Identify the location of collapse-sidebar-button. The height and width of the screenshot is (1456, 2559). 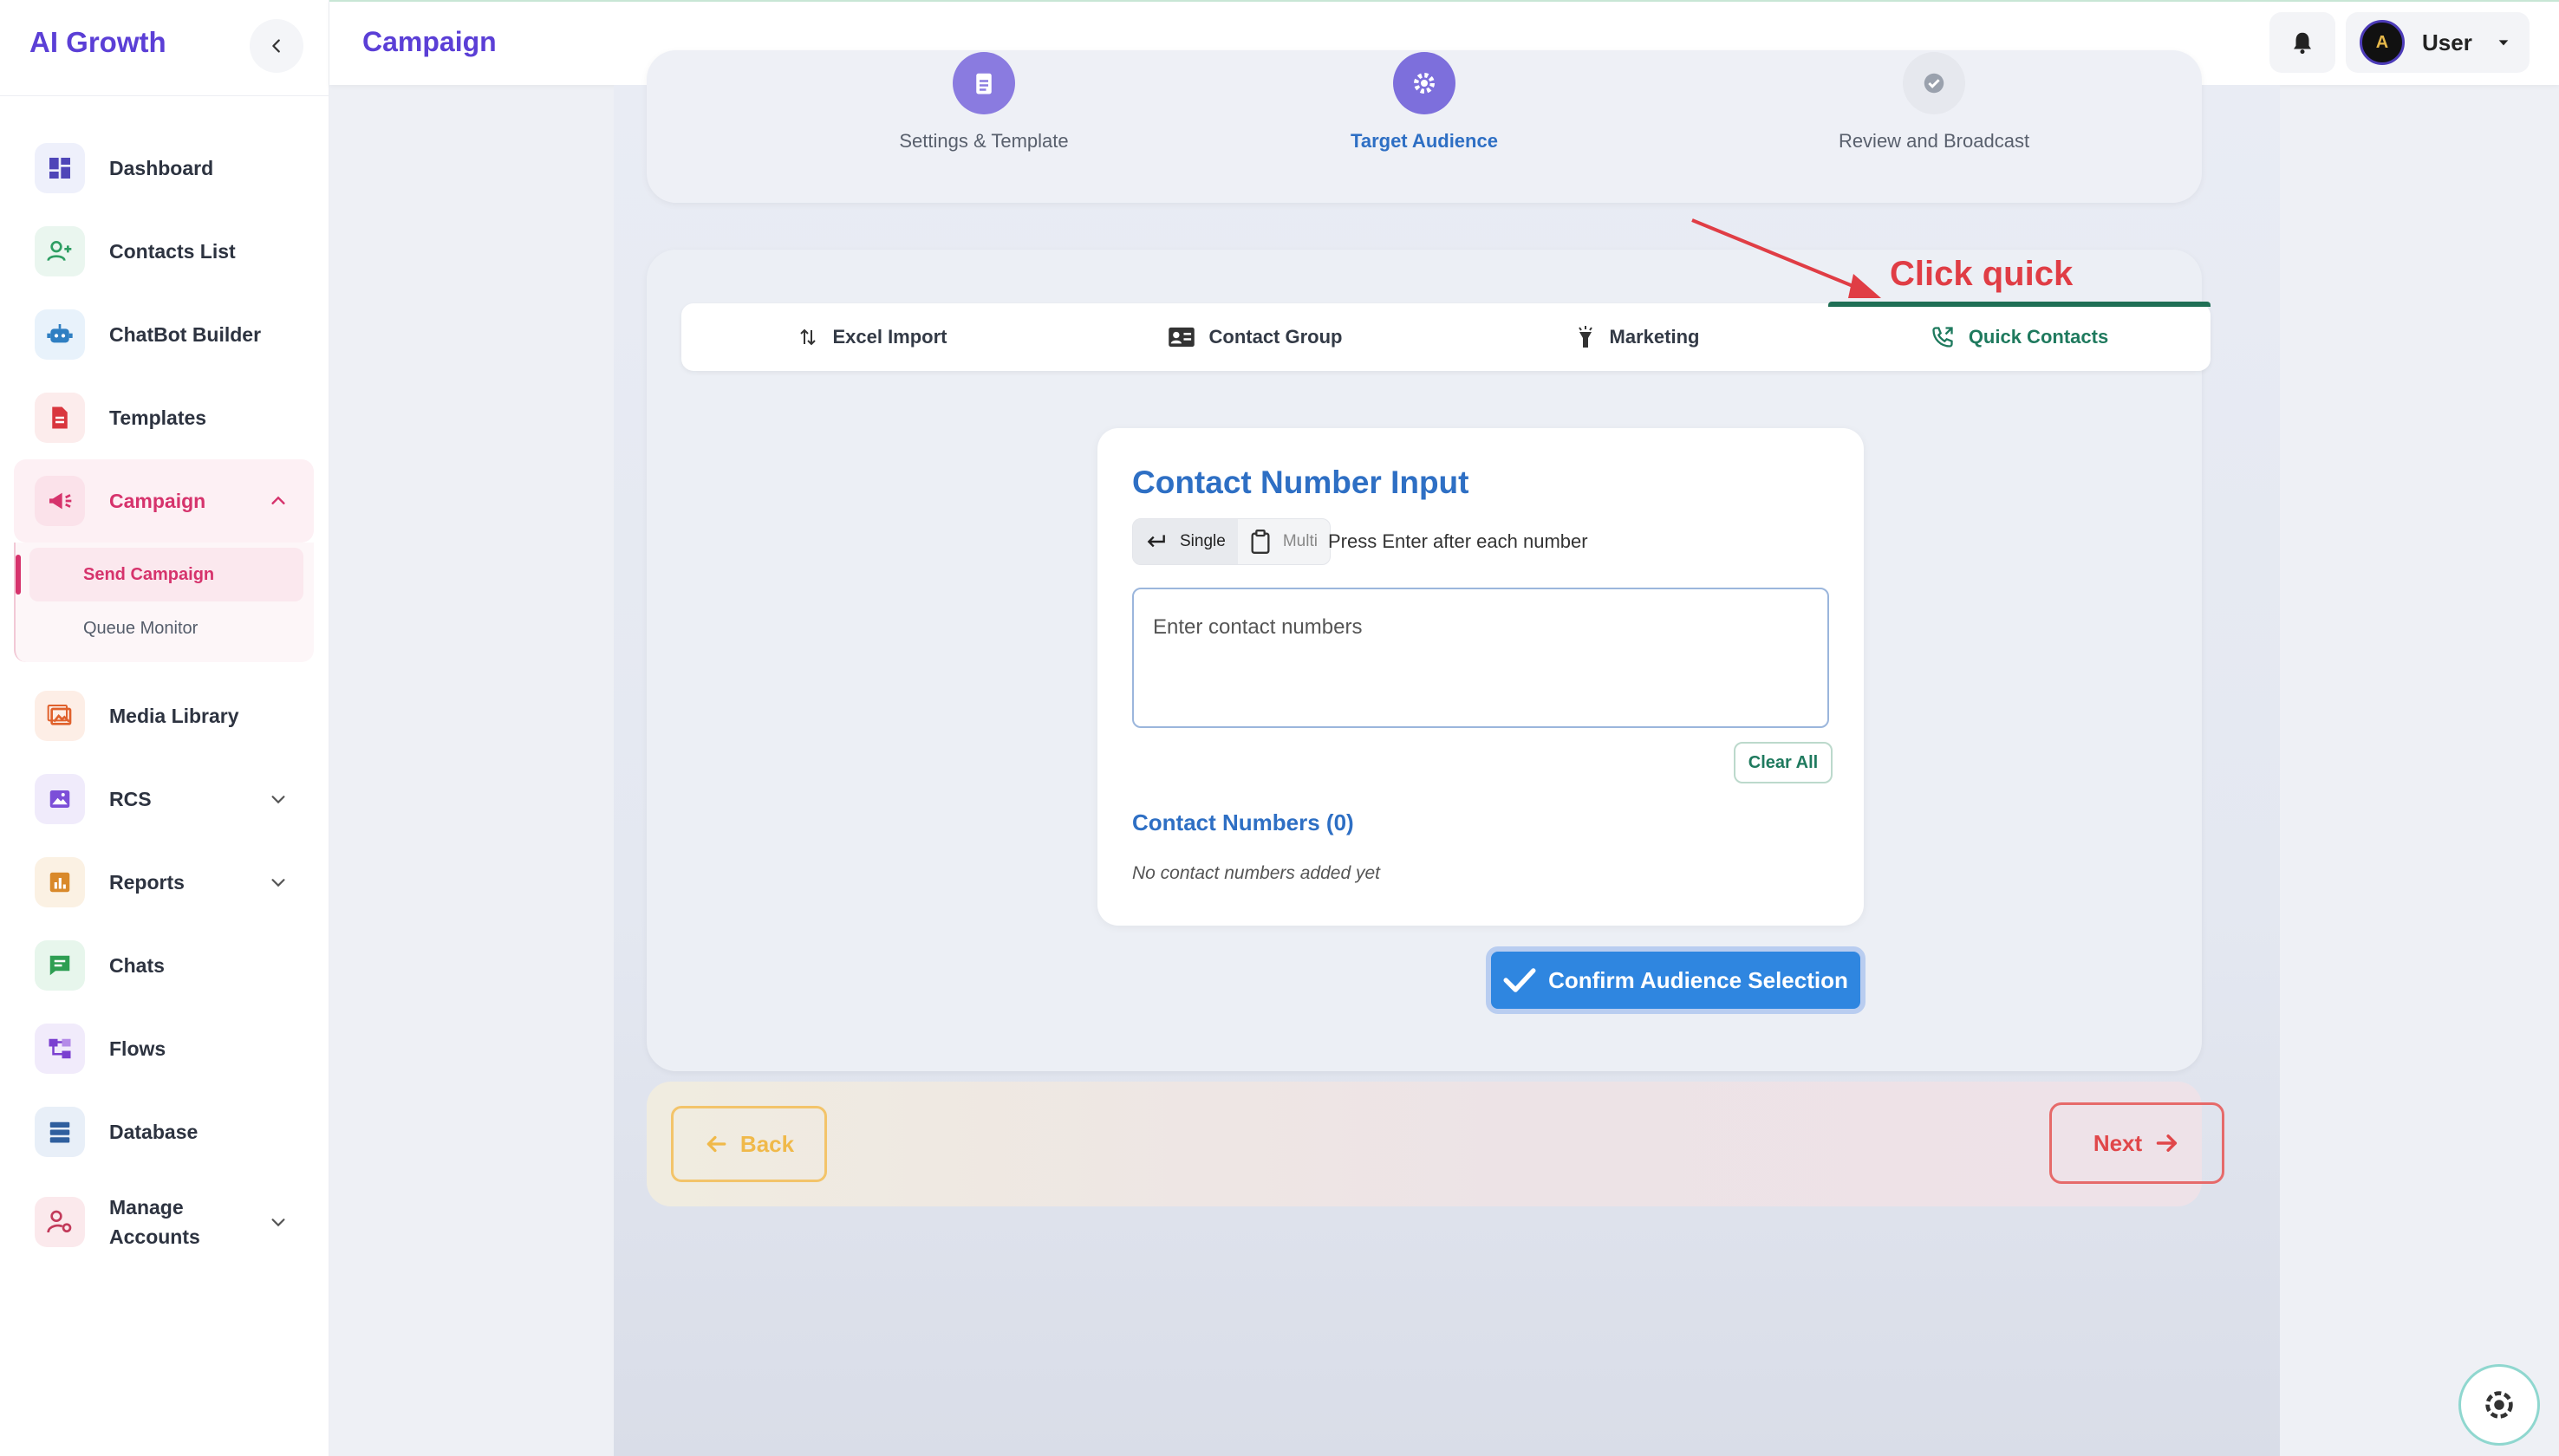
(276, 46).